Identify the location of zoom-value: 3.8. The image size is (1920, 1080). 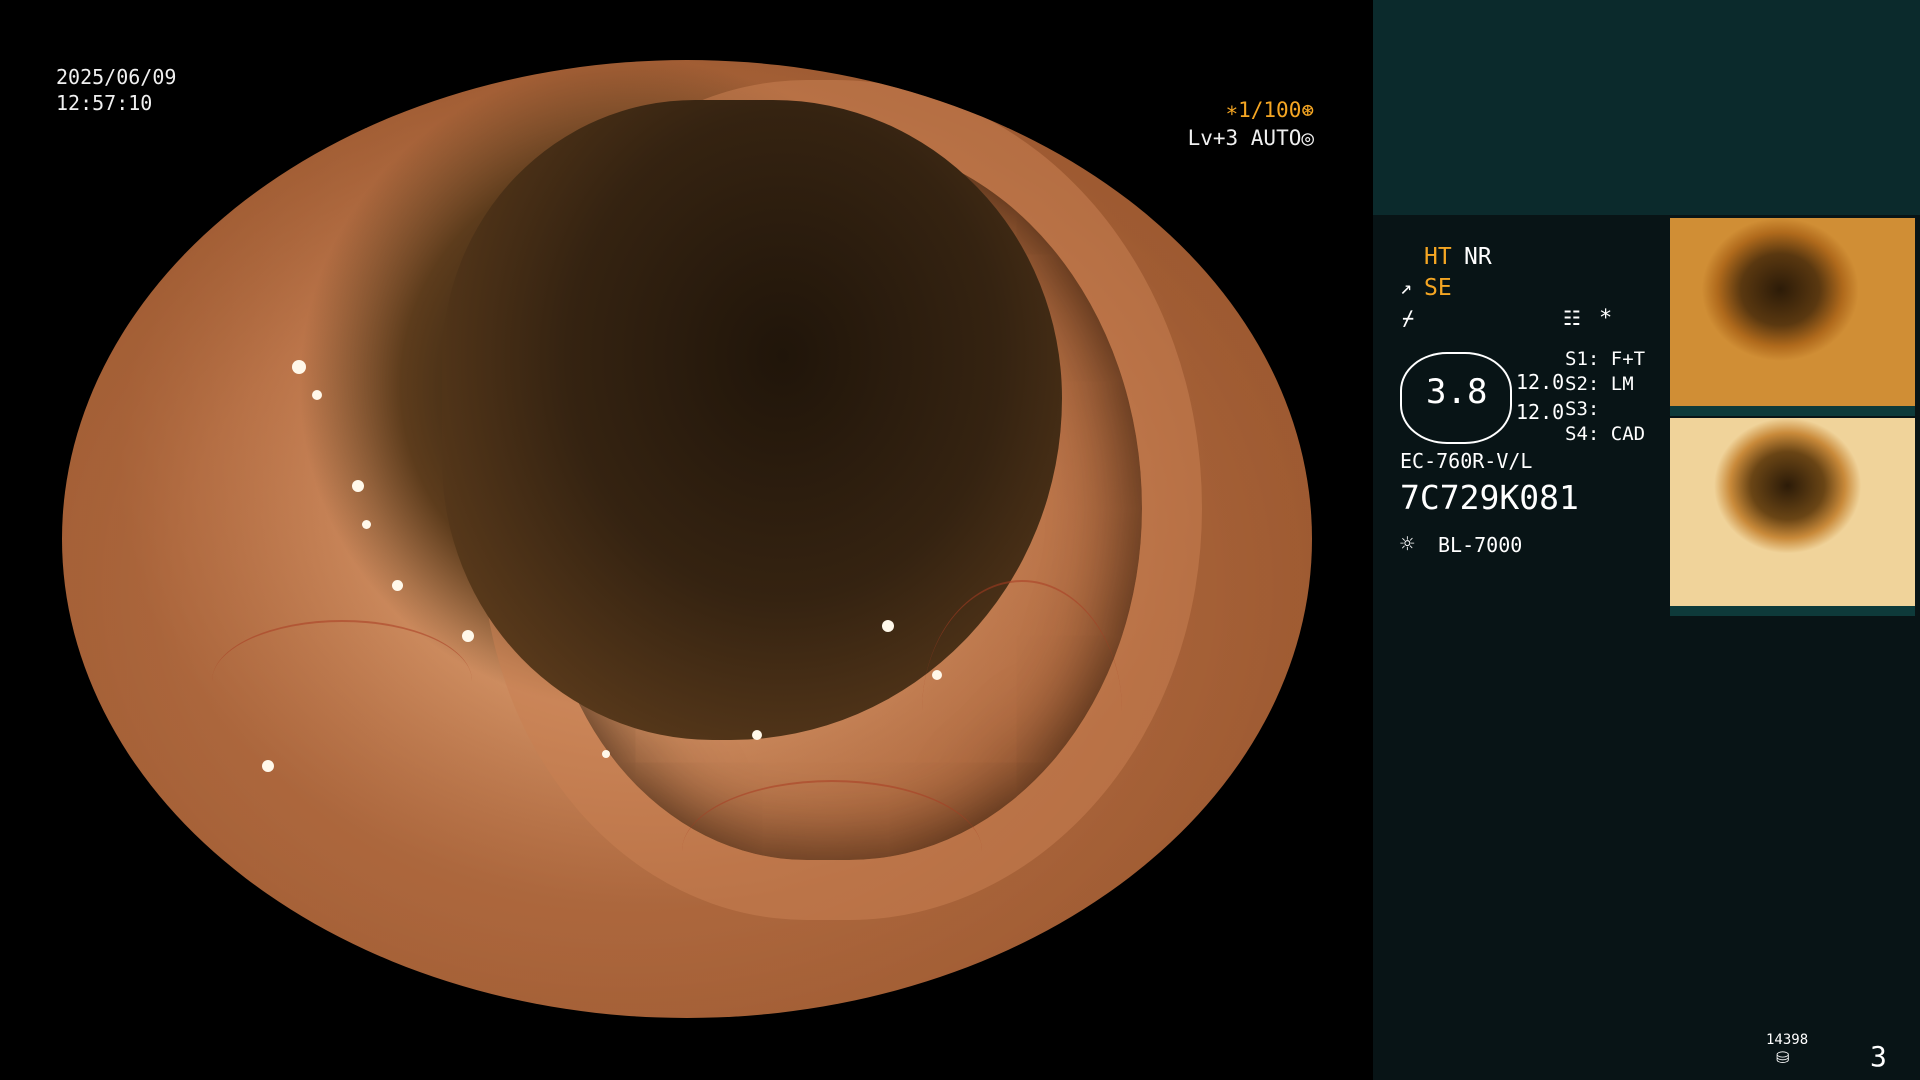
(1457, 392).